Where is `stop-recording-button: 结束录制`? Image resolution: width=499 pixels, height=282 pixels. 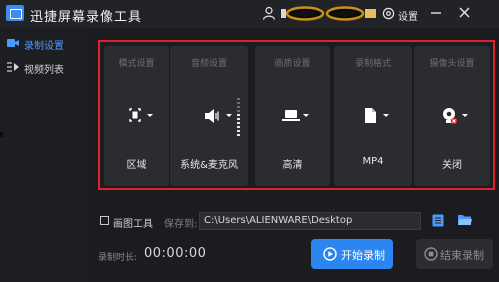 stop-recording-button: 结束录制 is located at coordinates (454, 254).